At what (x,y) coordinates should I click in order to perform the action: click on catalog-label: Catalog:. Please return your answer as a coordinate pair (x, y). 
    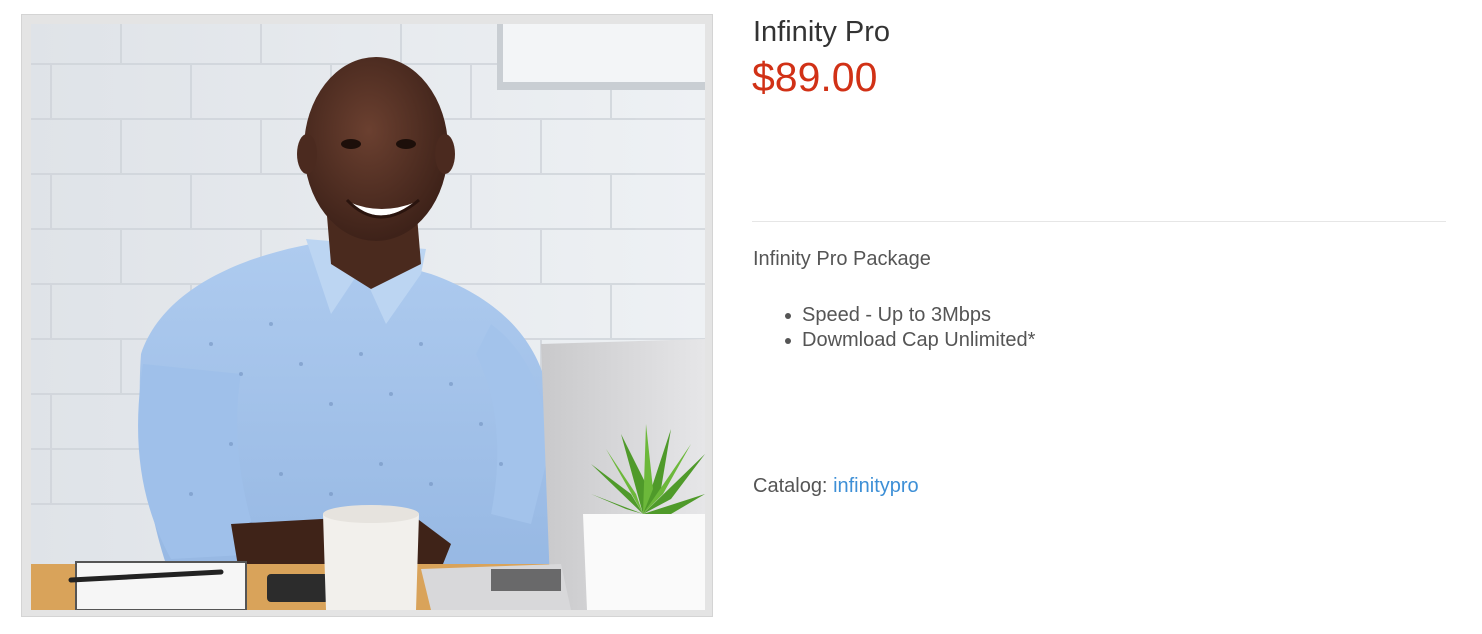
    Looking at the image, I should click on (790, 486).